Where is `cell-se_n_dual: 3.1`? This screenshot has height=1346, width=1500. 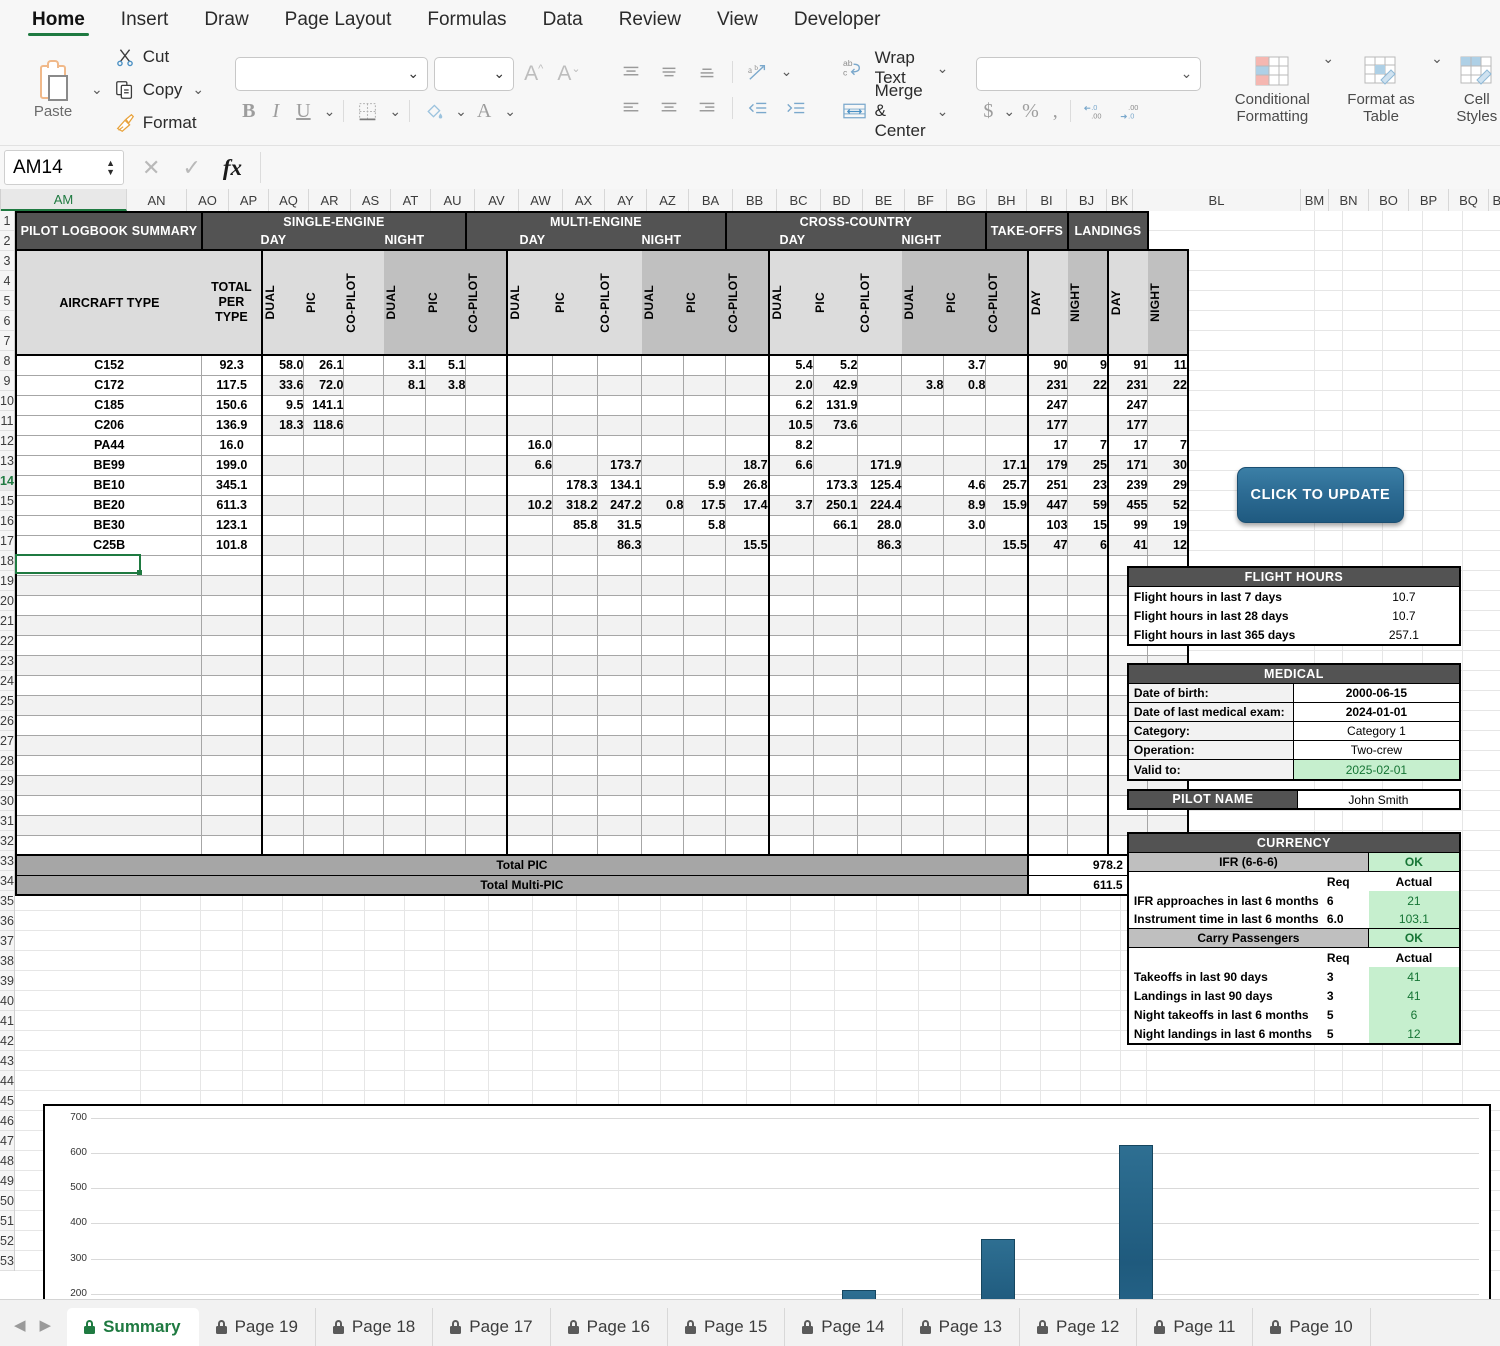 cell-se_n_dual: 3.1 is located at coordinates (405, 365).